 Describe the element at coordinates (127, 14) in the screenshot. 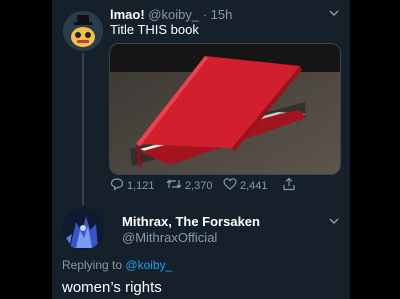

I see `author-name: lmao!` at that location.